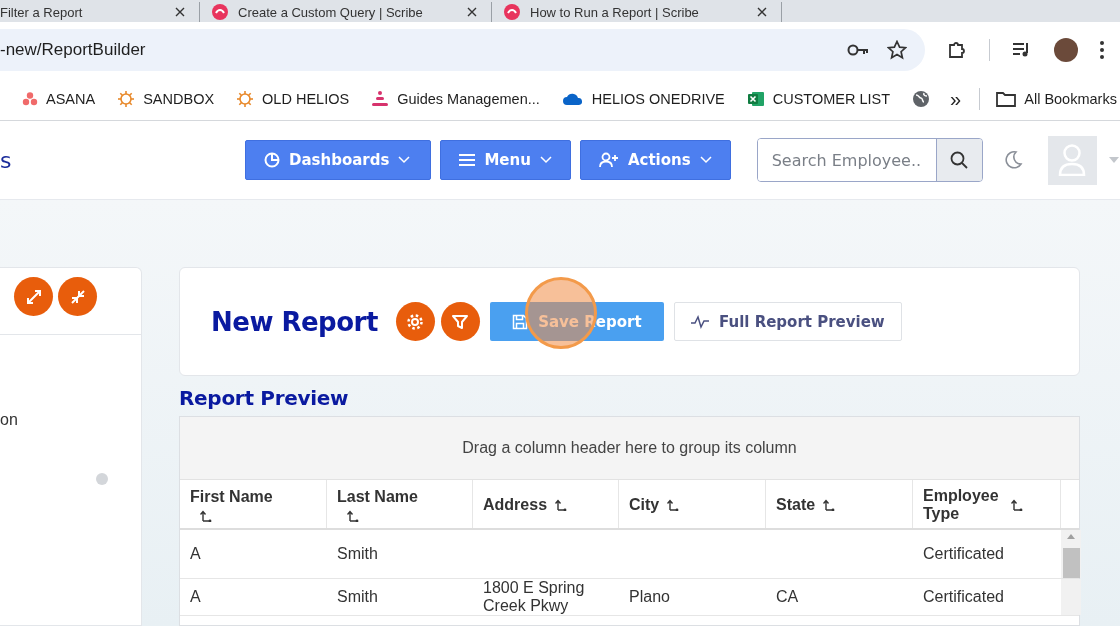 The image size is (1120, 626). I want to click on column-header: Address, so click(546, 504).